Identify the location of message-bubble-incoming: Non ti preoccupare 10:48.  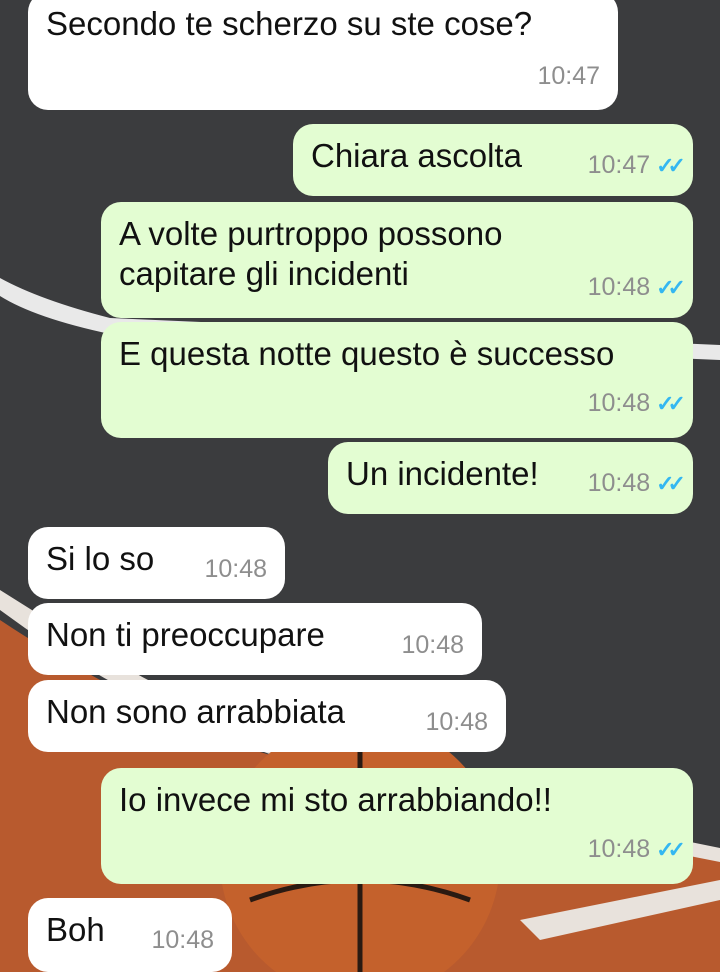
(255, 639).